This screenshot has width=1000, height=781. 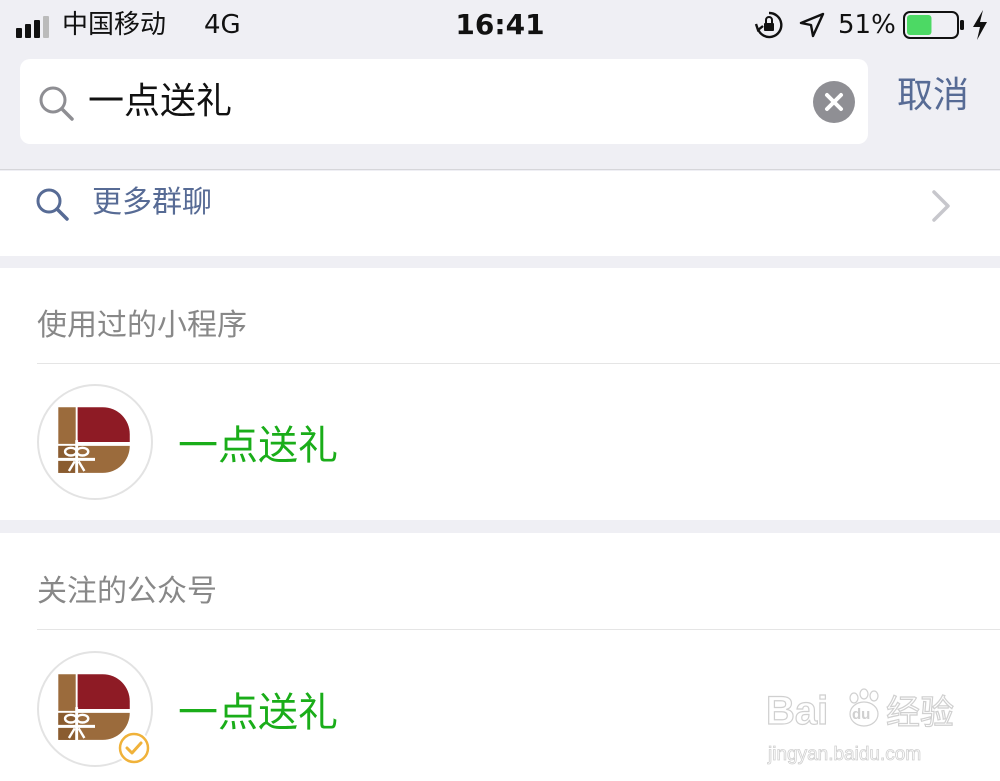 What do you see at coordinates (933, 96) in the screenshot?
I see `cancel-button: 取消` at bounding box center [933, 96].